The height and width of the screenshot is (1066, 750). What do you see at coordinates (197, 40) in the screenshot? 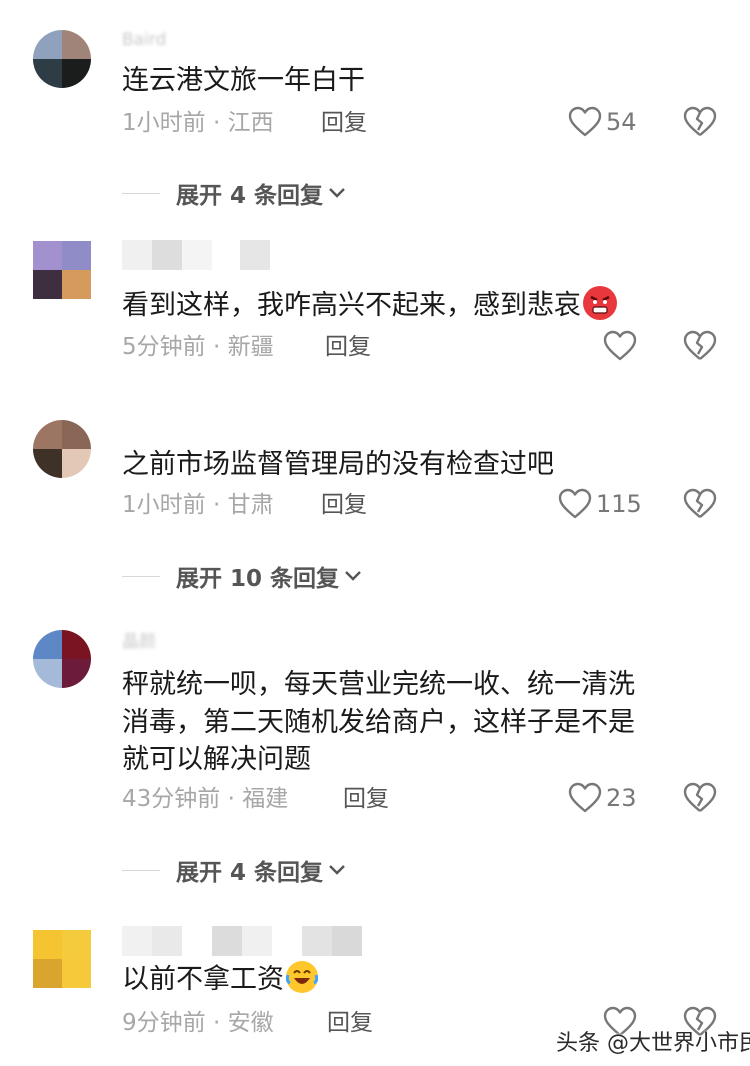
I see `username: Baird` at bounding box center [197, 40].